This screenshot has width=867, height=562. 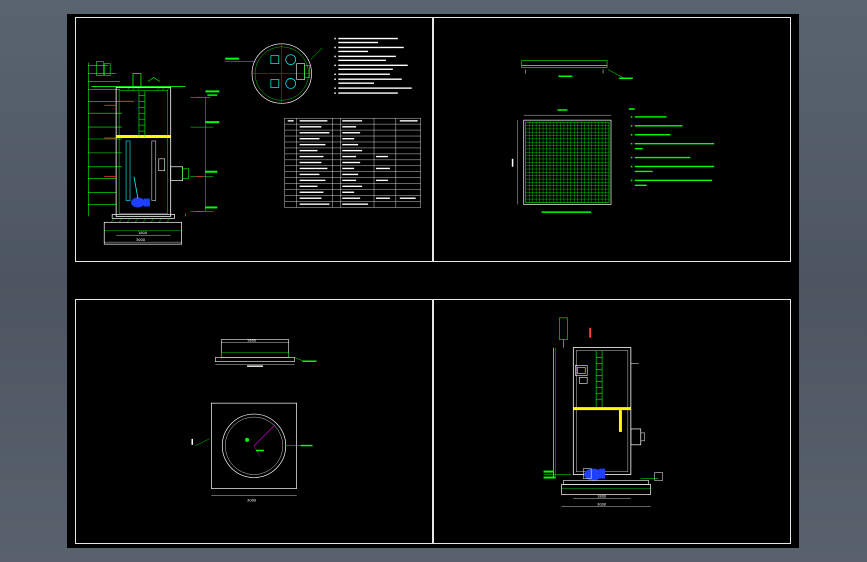 What do you see at coordinates (252, 341) in the screenshot?
I see `lid-dim: 1800` at bounding box center [252, 341].